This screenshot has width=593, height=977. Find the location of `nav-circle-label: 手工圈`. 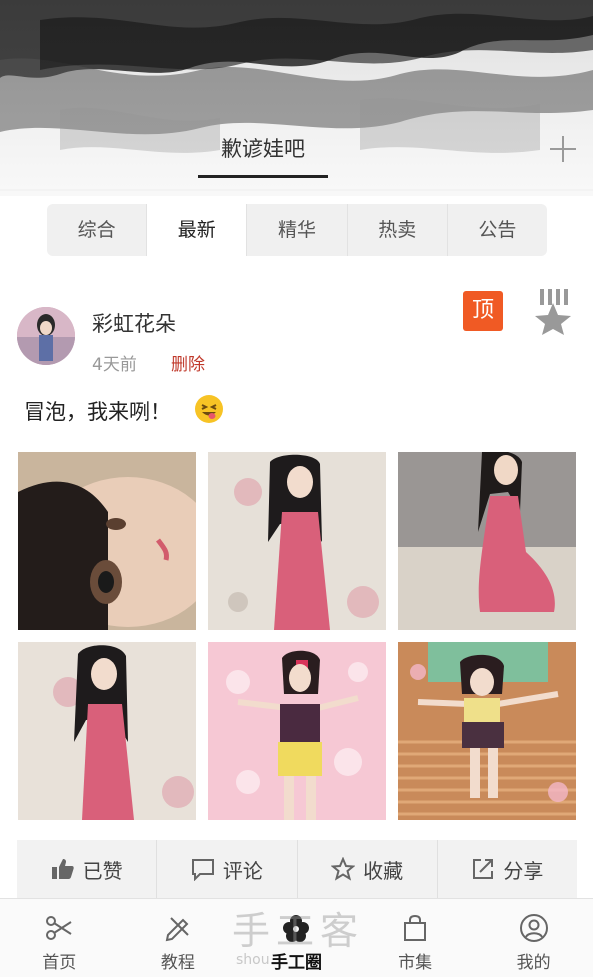

nav-circle-label: 手工圈 is located at coordinates (296, 963).